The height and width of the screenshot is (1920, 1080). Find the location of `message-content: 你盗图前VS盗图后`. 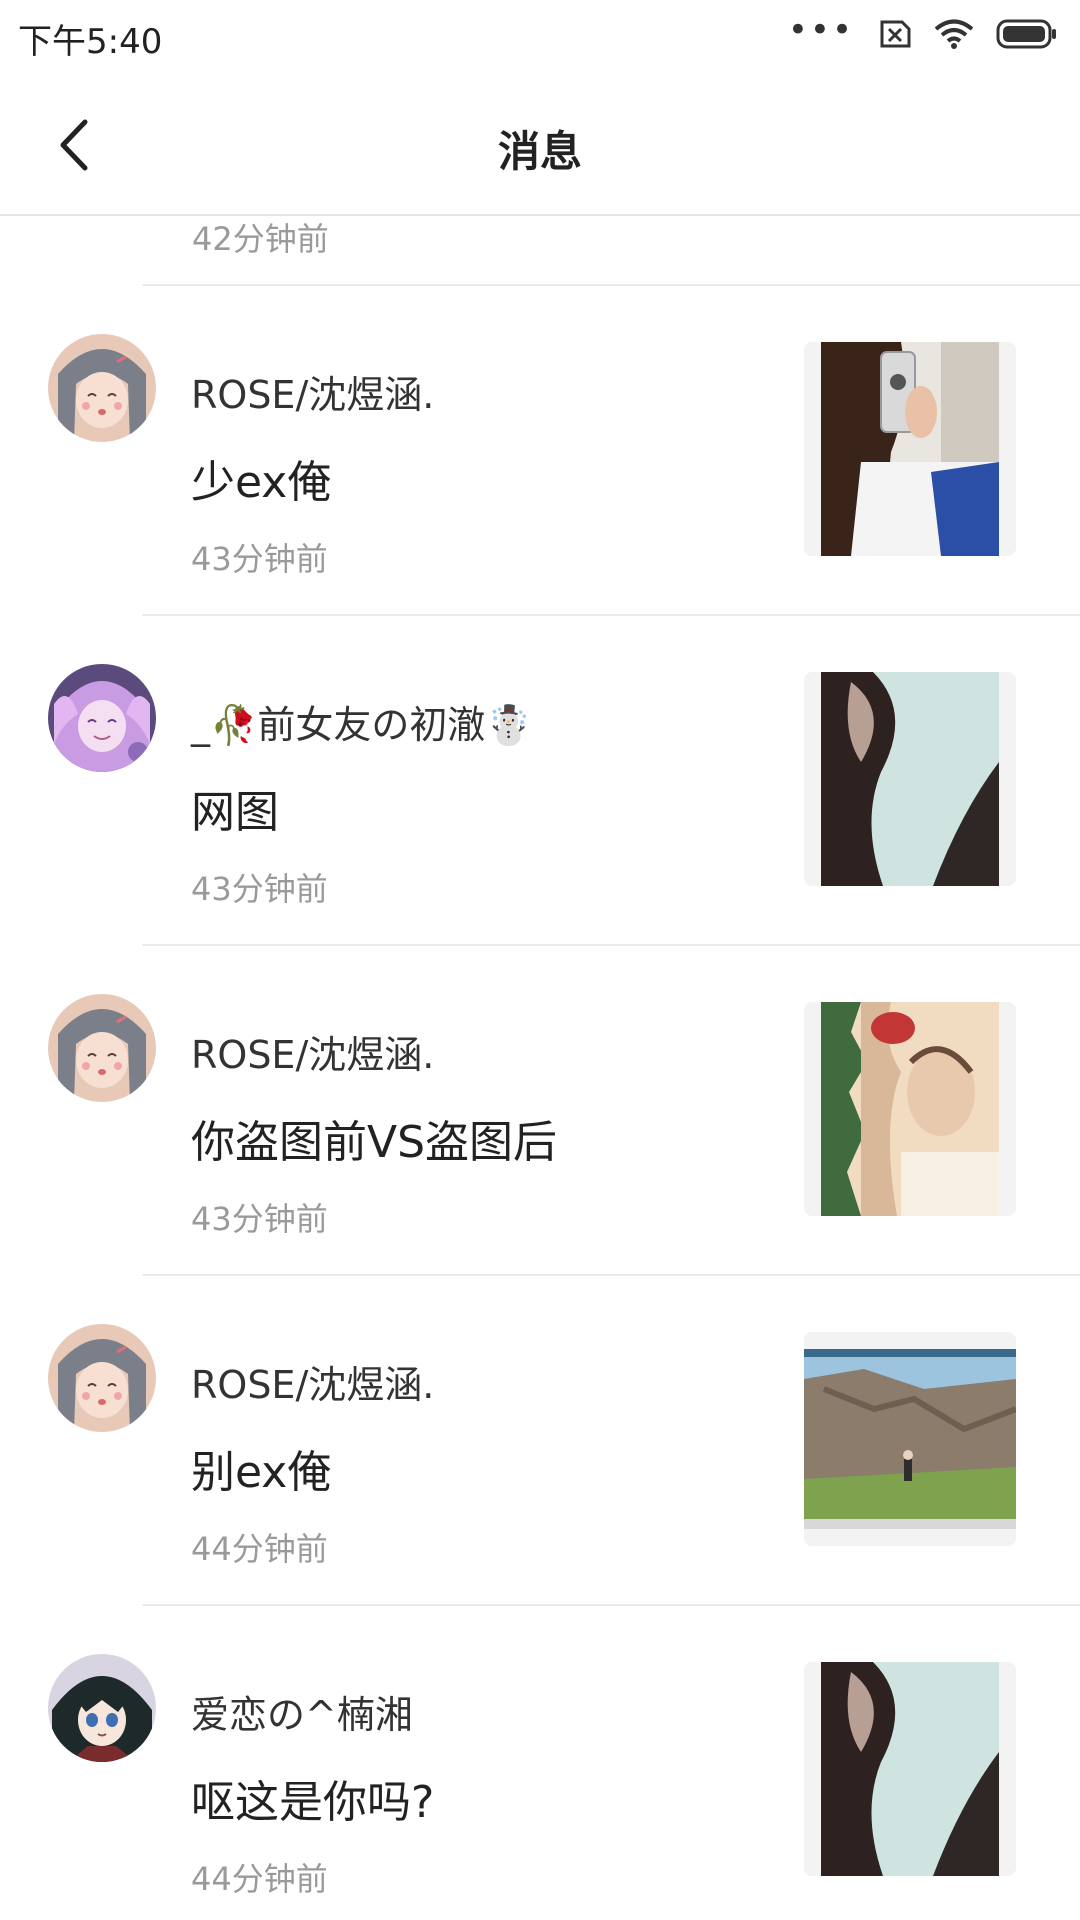

message-content: 你盗图前VS盗图后 is located at coordinates (374, 1142).